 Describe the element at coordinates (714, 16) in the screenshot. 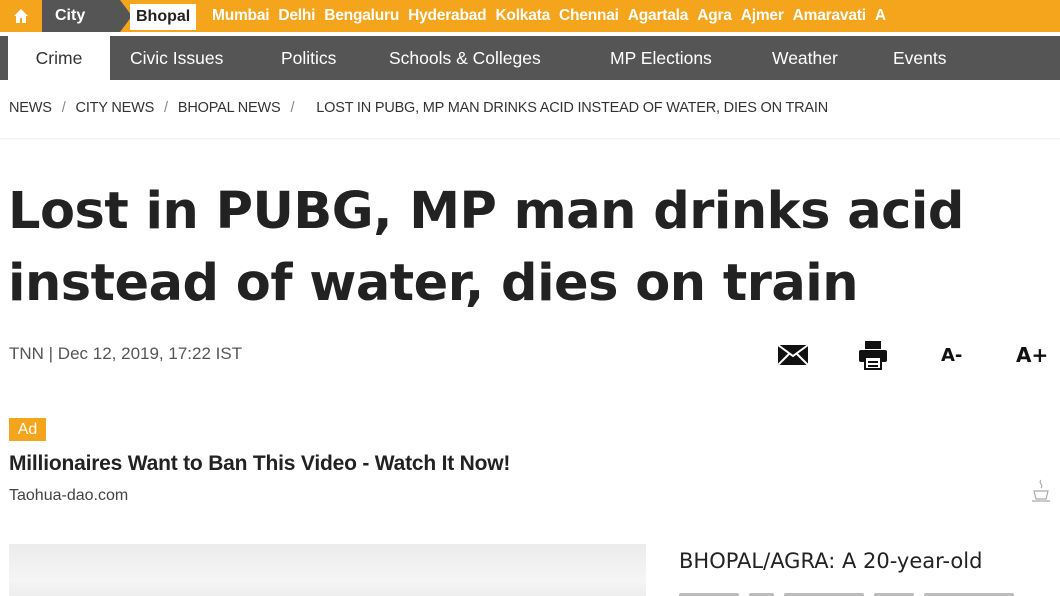

I see `city-link-agra: Agra` at that location.